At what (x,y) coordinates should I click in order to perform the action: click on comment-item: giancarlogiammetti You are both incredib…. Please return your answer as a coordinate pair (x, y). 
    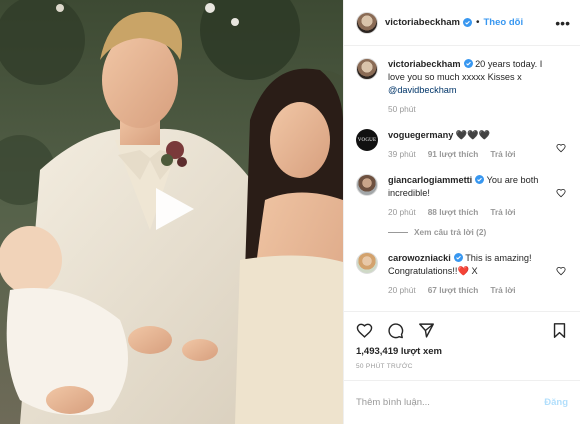
    Looking at the image, I should click on (462, 206).